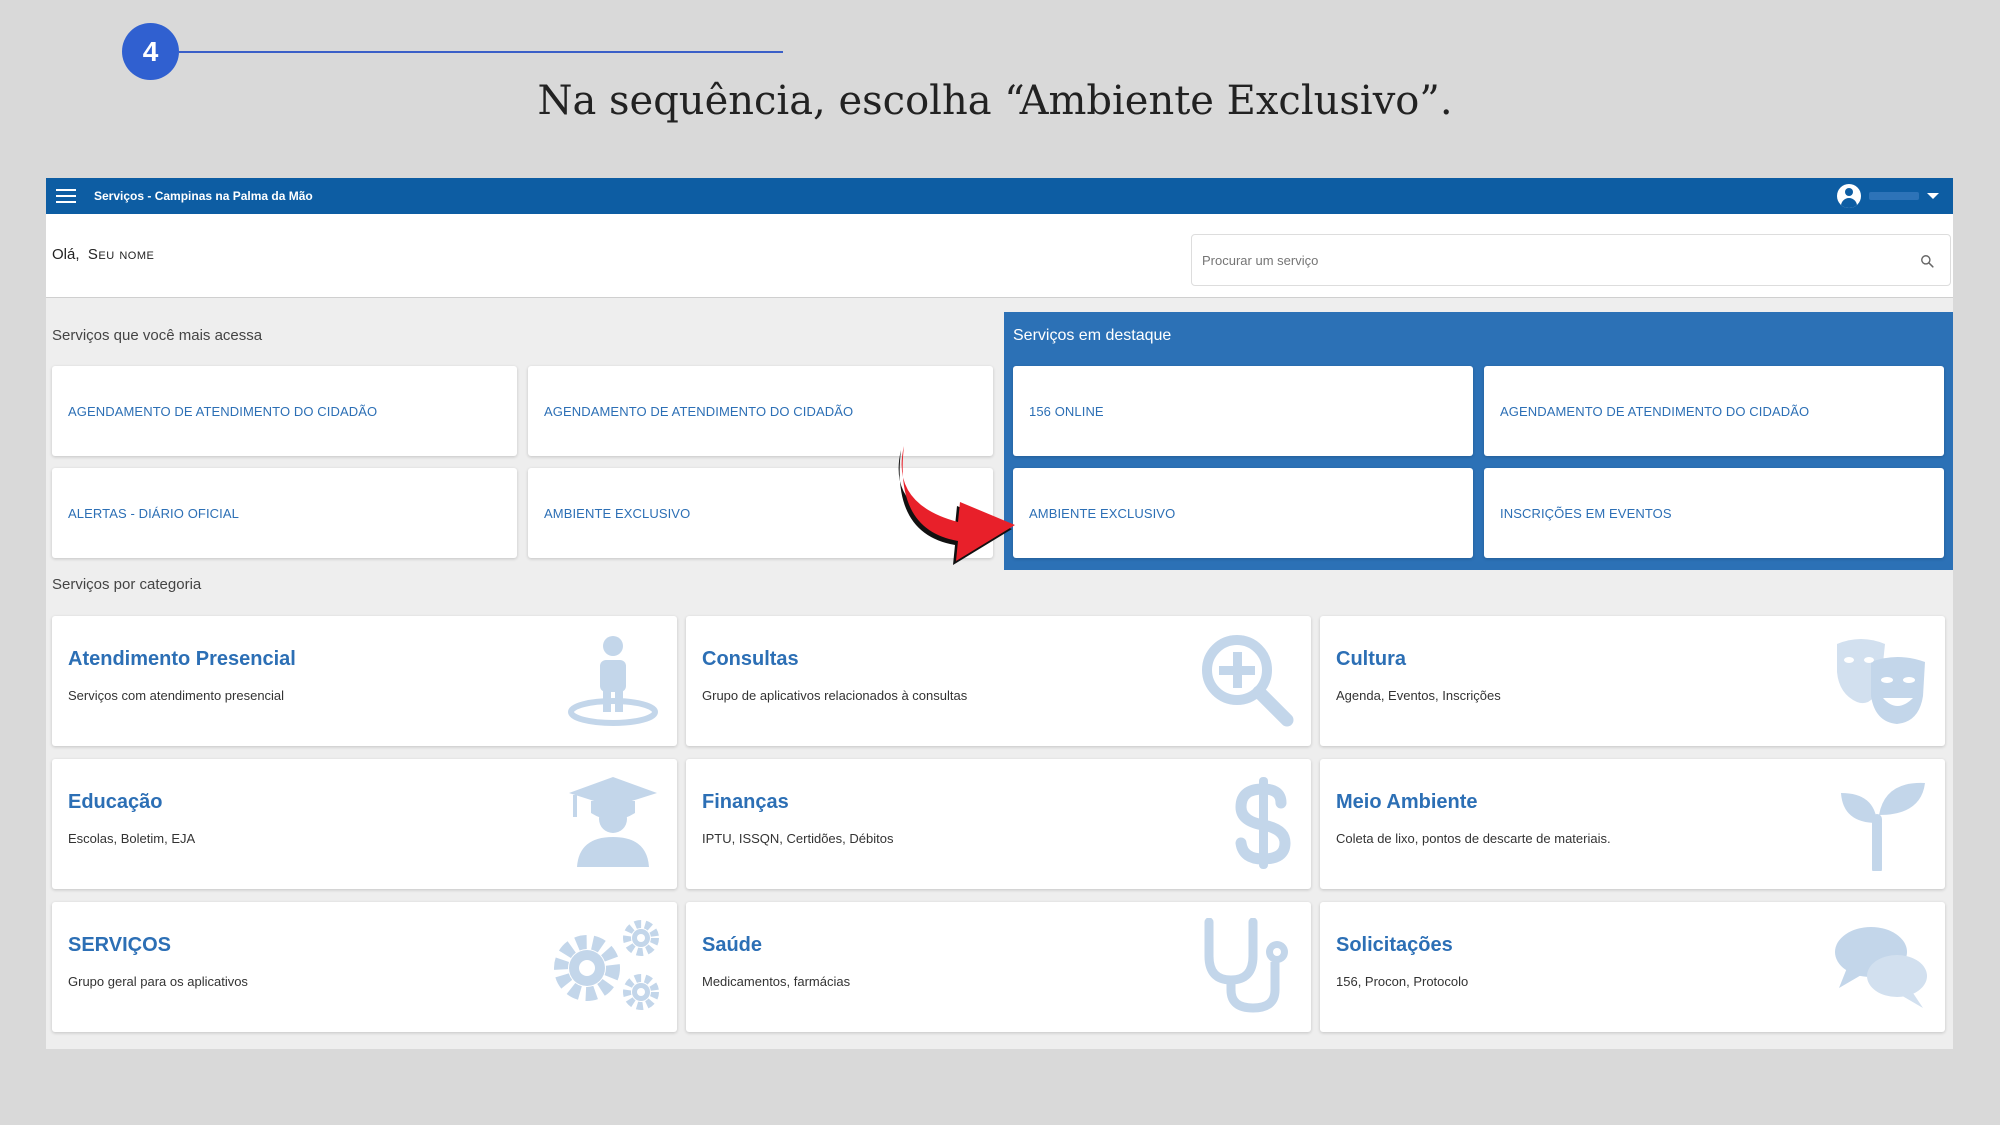  I want to click on account-circle-icon, so click(1849, 196).